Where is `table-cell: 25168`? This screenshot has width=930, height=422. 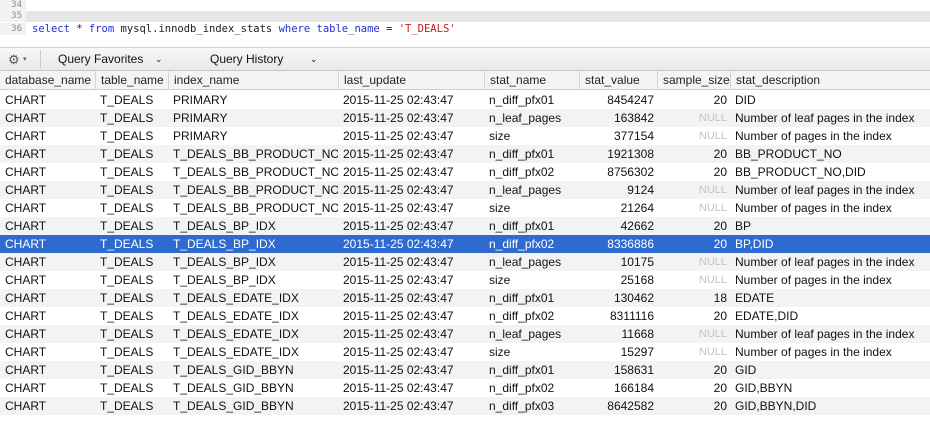 table-cell: 25168 is located at coordinates (618, 280).